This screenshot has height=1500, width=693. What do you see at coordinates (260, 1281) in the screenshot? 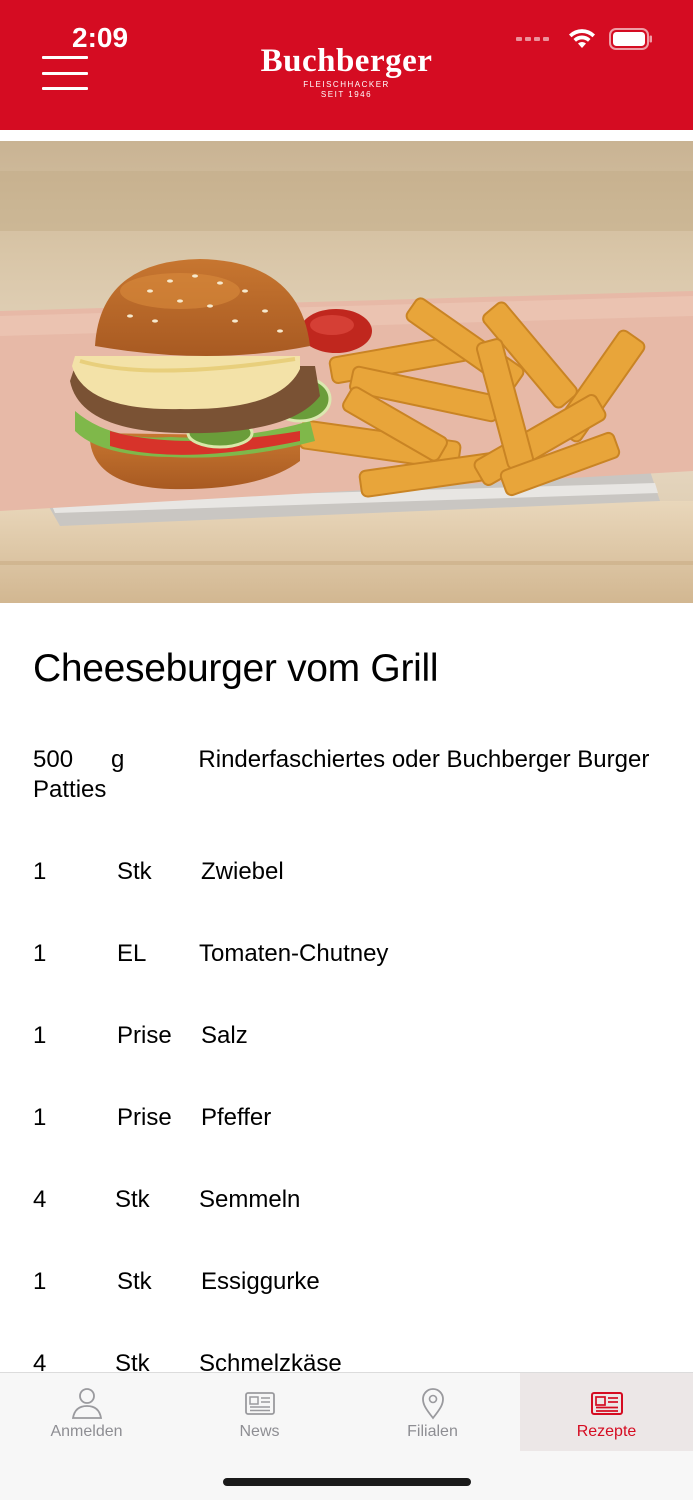
I see `ingredient-name: Essiggurke` at bounding box center [260, 1281].